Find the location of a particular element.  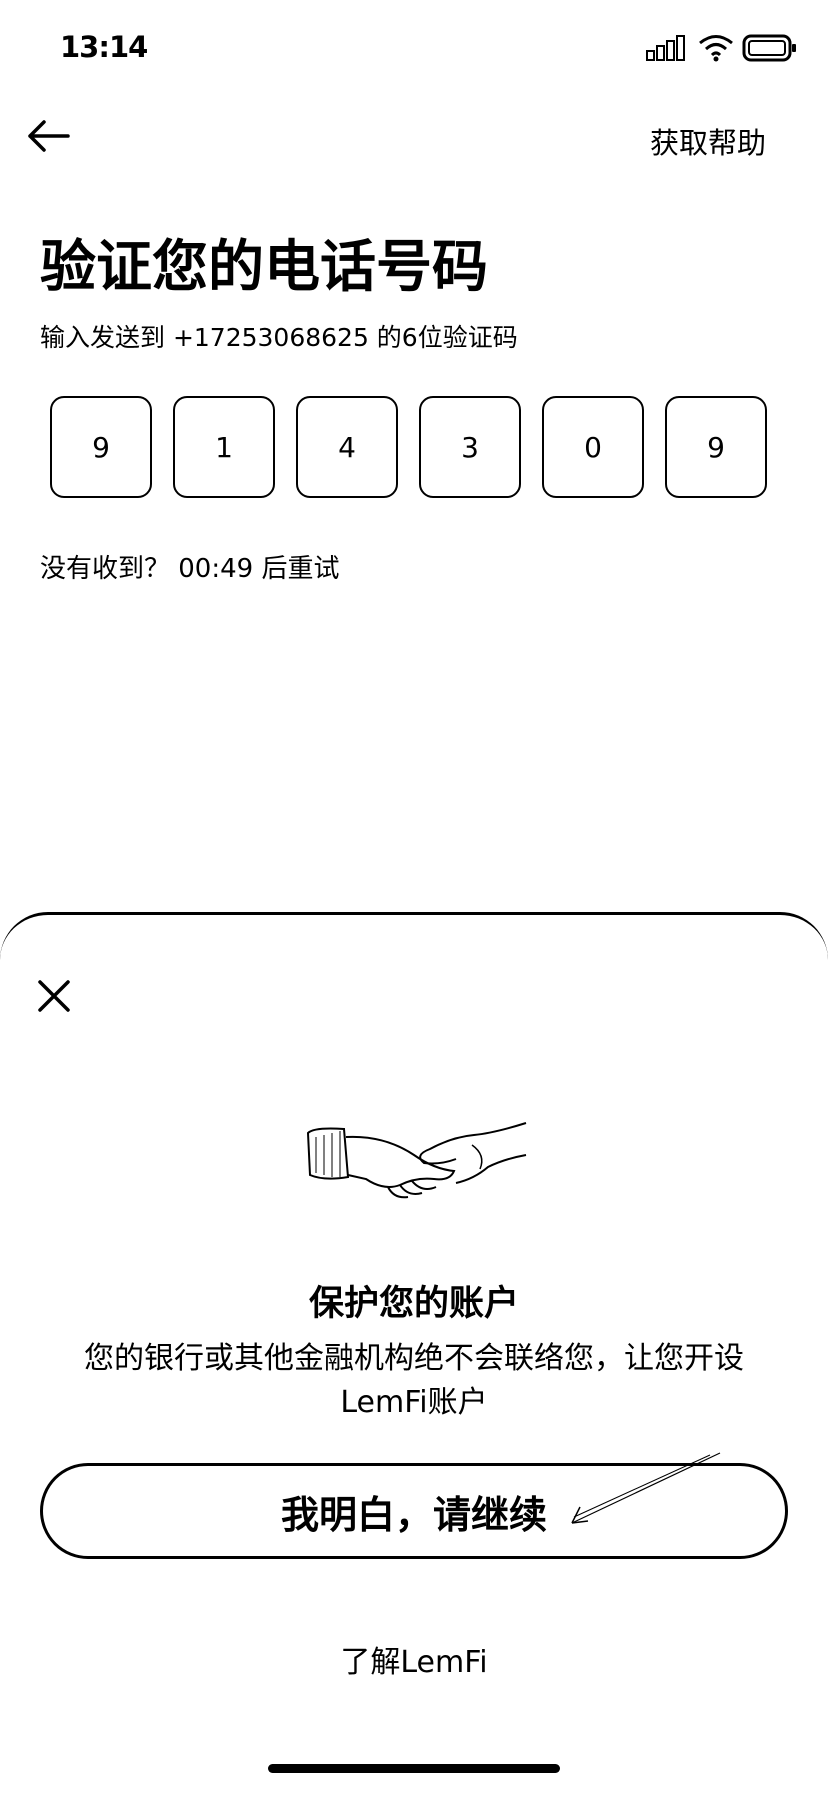

otp-digit-4: 3 is located at coordinates (470, 447).